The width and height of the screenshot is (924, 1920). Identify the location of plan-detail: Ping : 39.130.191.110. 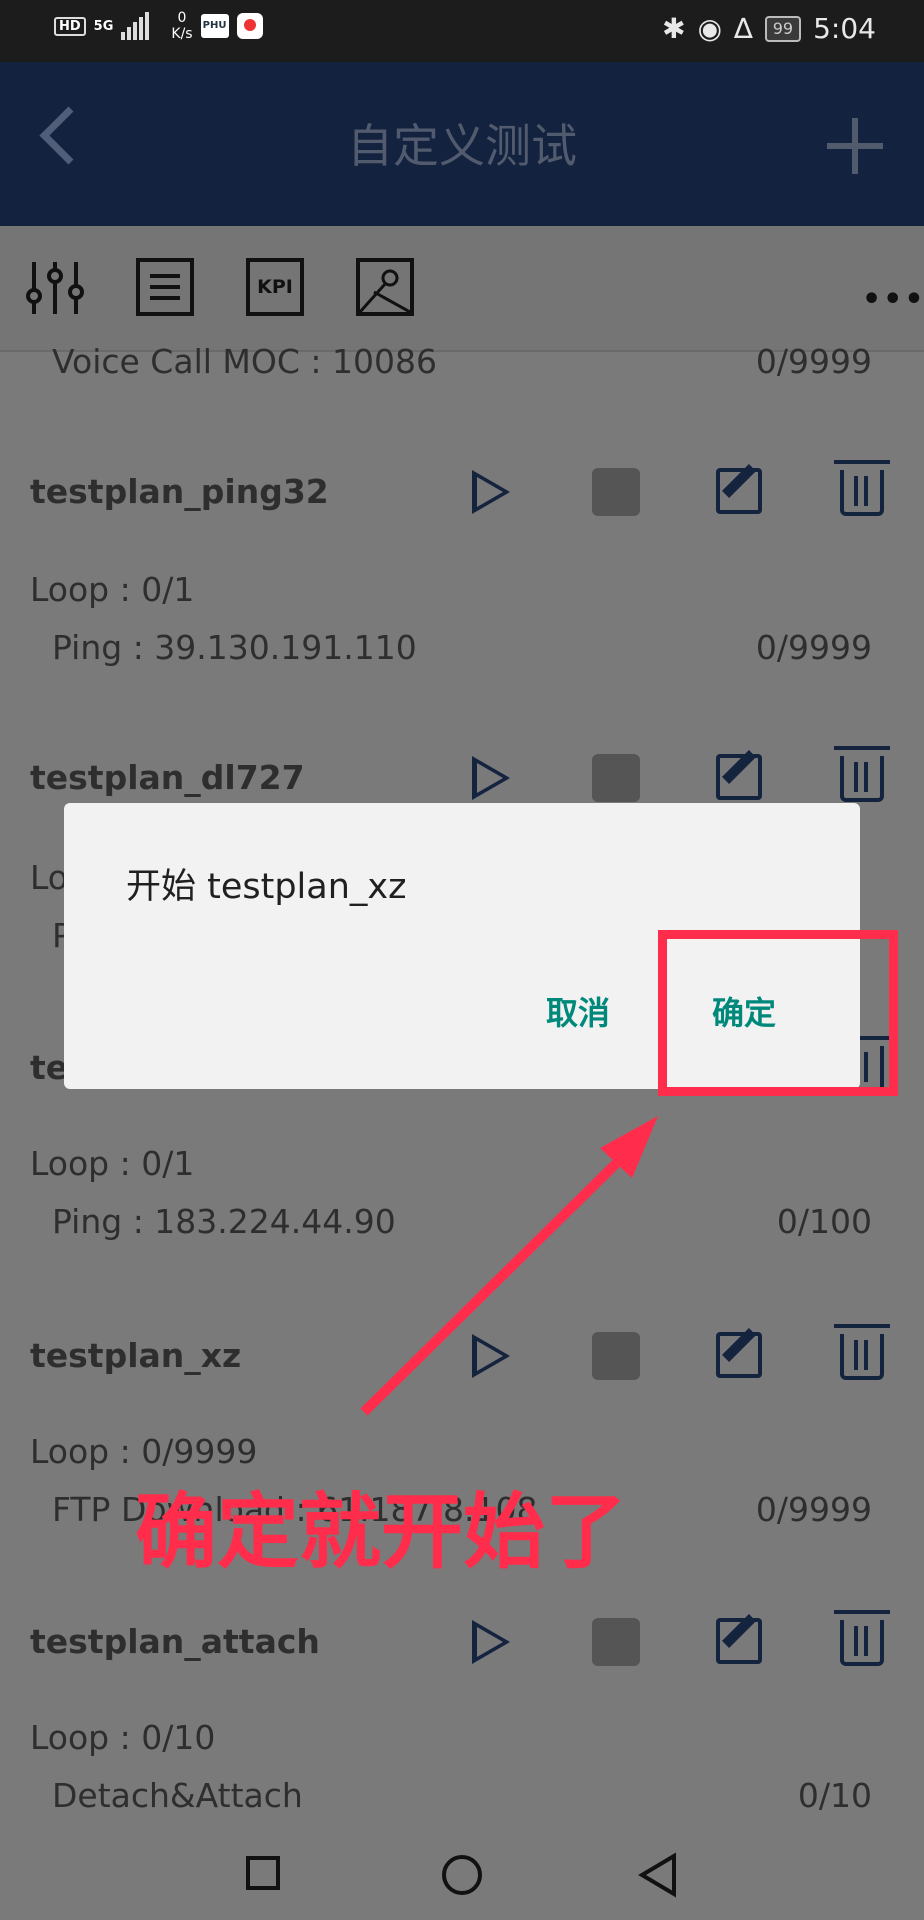
(234, 647).